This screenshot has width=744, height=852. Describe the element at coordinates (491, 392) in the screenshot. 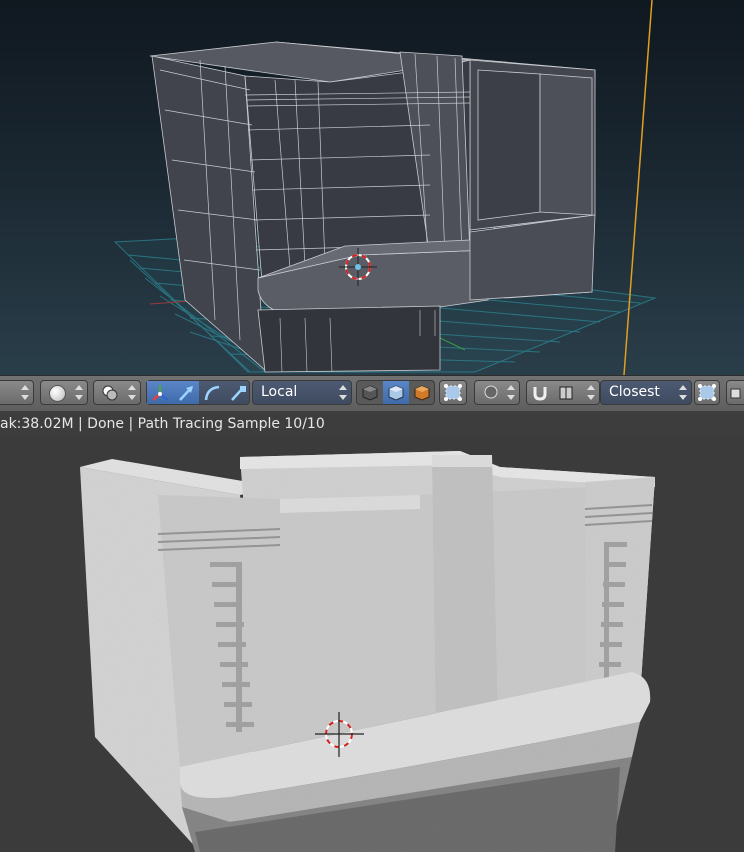

I see `proportional-icon` at that location.